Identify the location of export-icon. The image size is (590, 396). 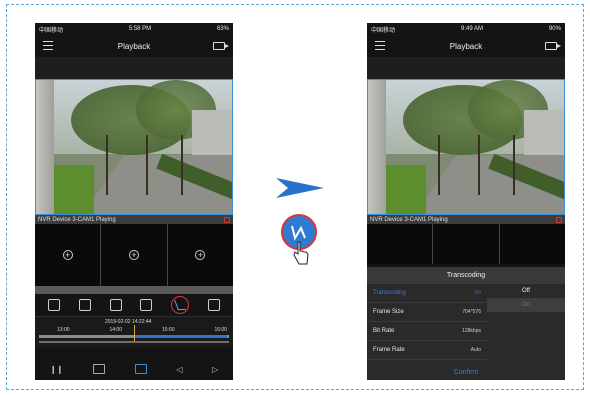
(213, 305).